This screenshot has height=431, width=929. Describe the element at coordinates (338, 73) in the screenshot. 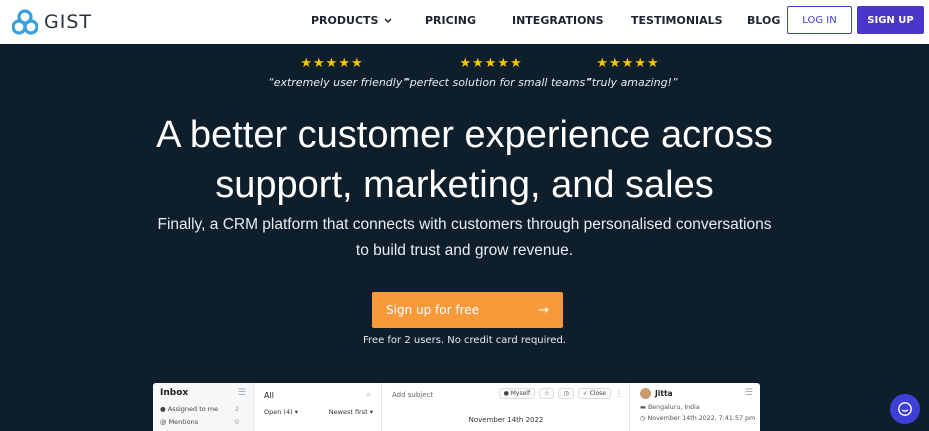

I see `testimonial-1: ★★★★★ “extremely user friendly”` at that location.